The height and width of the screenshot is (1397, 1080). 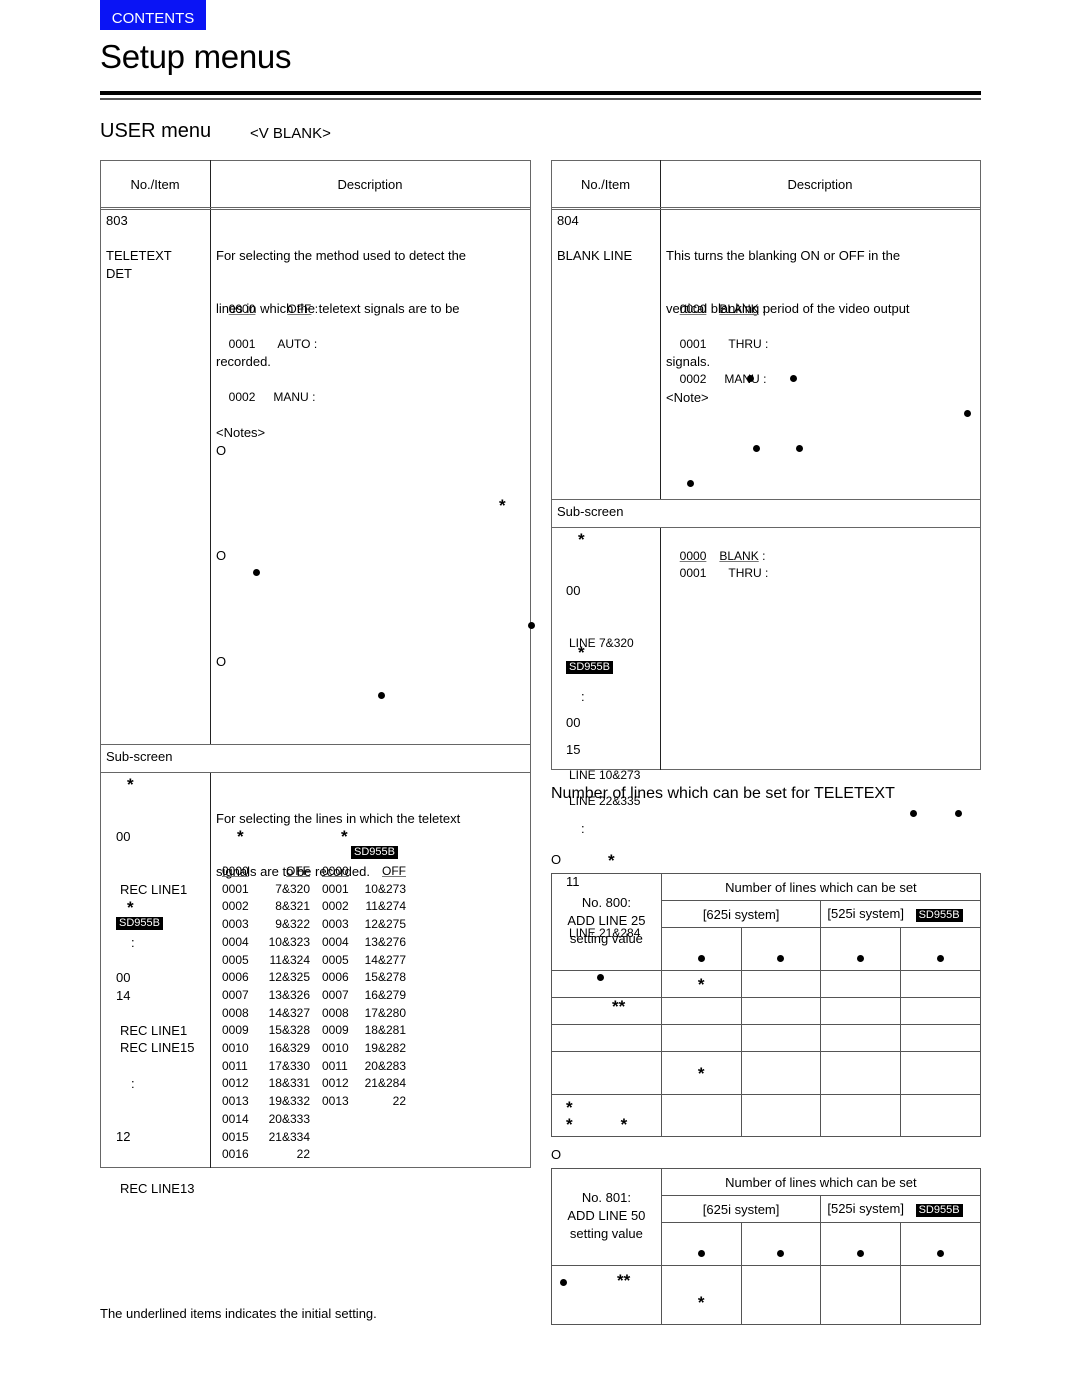 I want to click on system-525-label: [525i system], so click(x=865, y=913).